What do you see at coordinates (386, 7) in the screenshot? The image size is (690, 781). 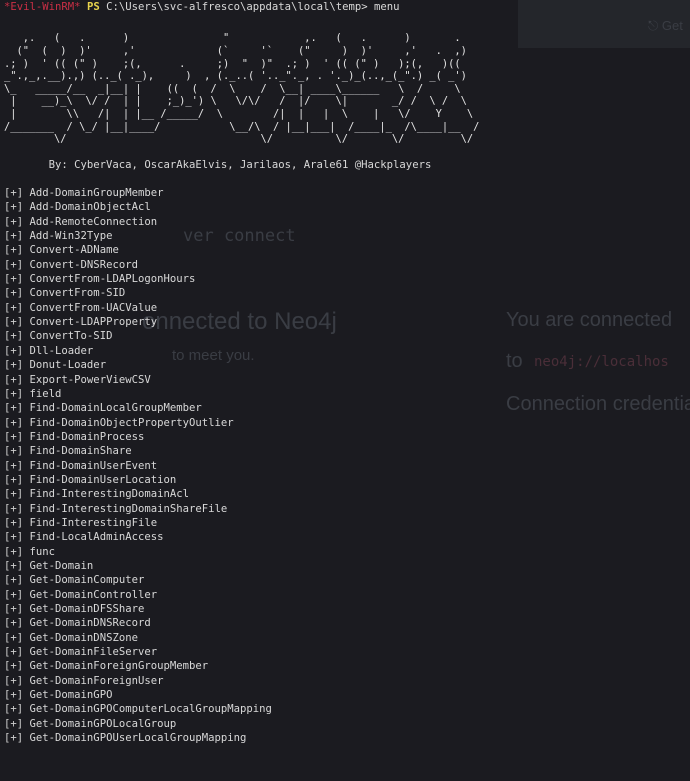 I see `prompt-command: menu` at bounding box center [386, 7].